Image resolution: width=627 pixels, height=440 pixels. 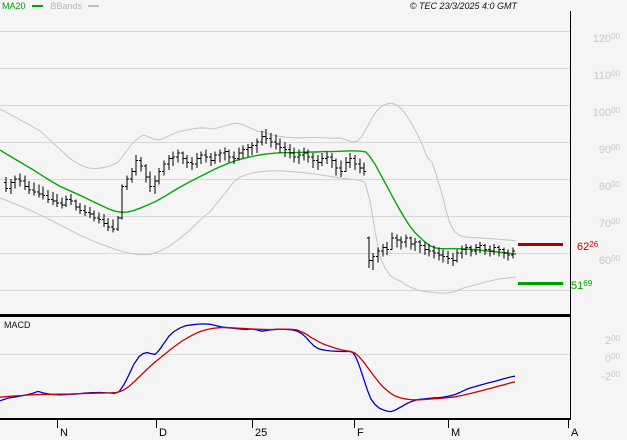 I want to click on macd-tick-label: -200, so click(x=610, y=376).